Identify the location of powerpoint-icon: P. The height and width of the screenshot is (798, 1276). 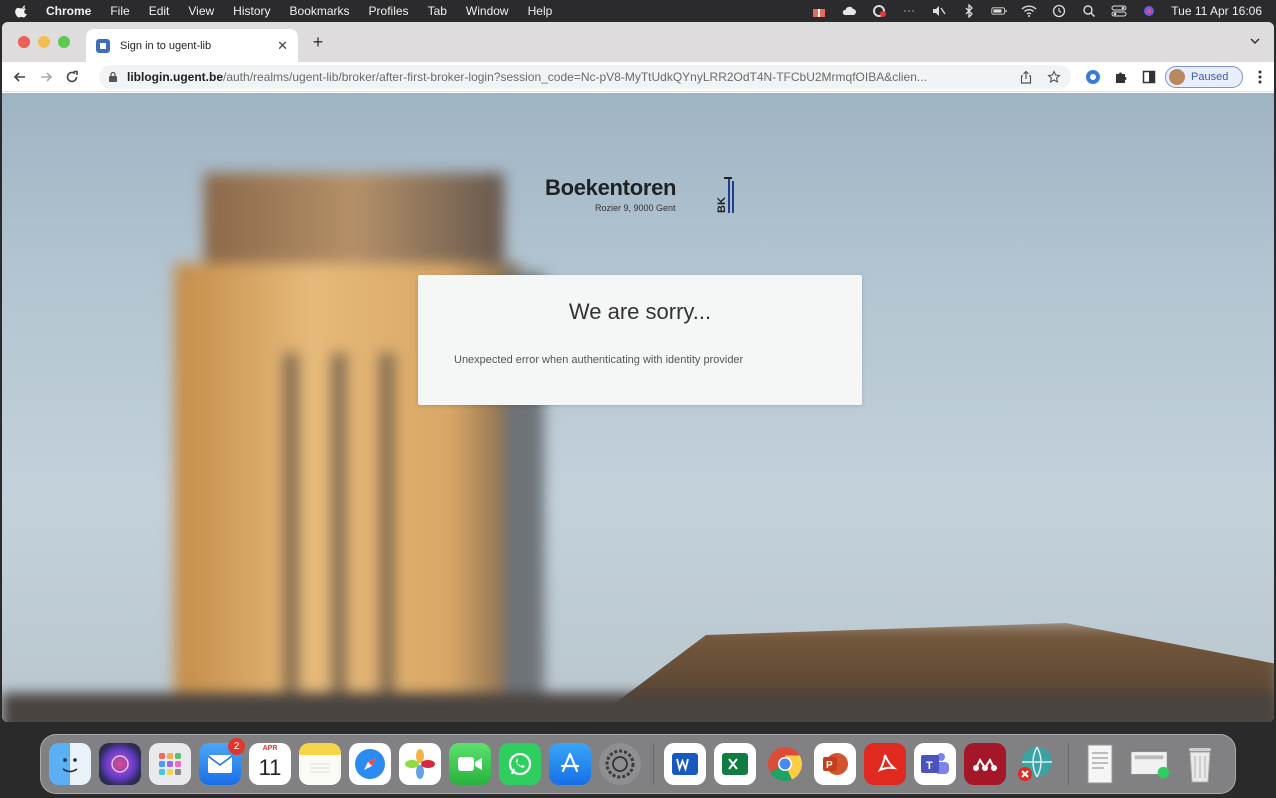
(835, 764).